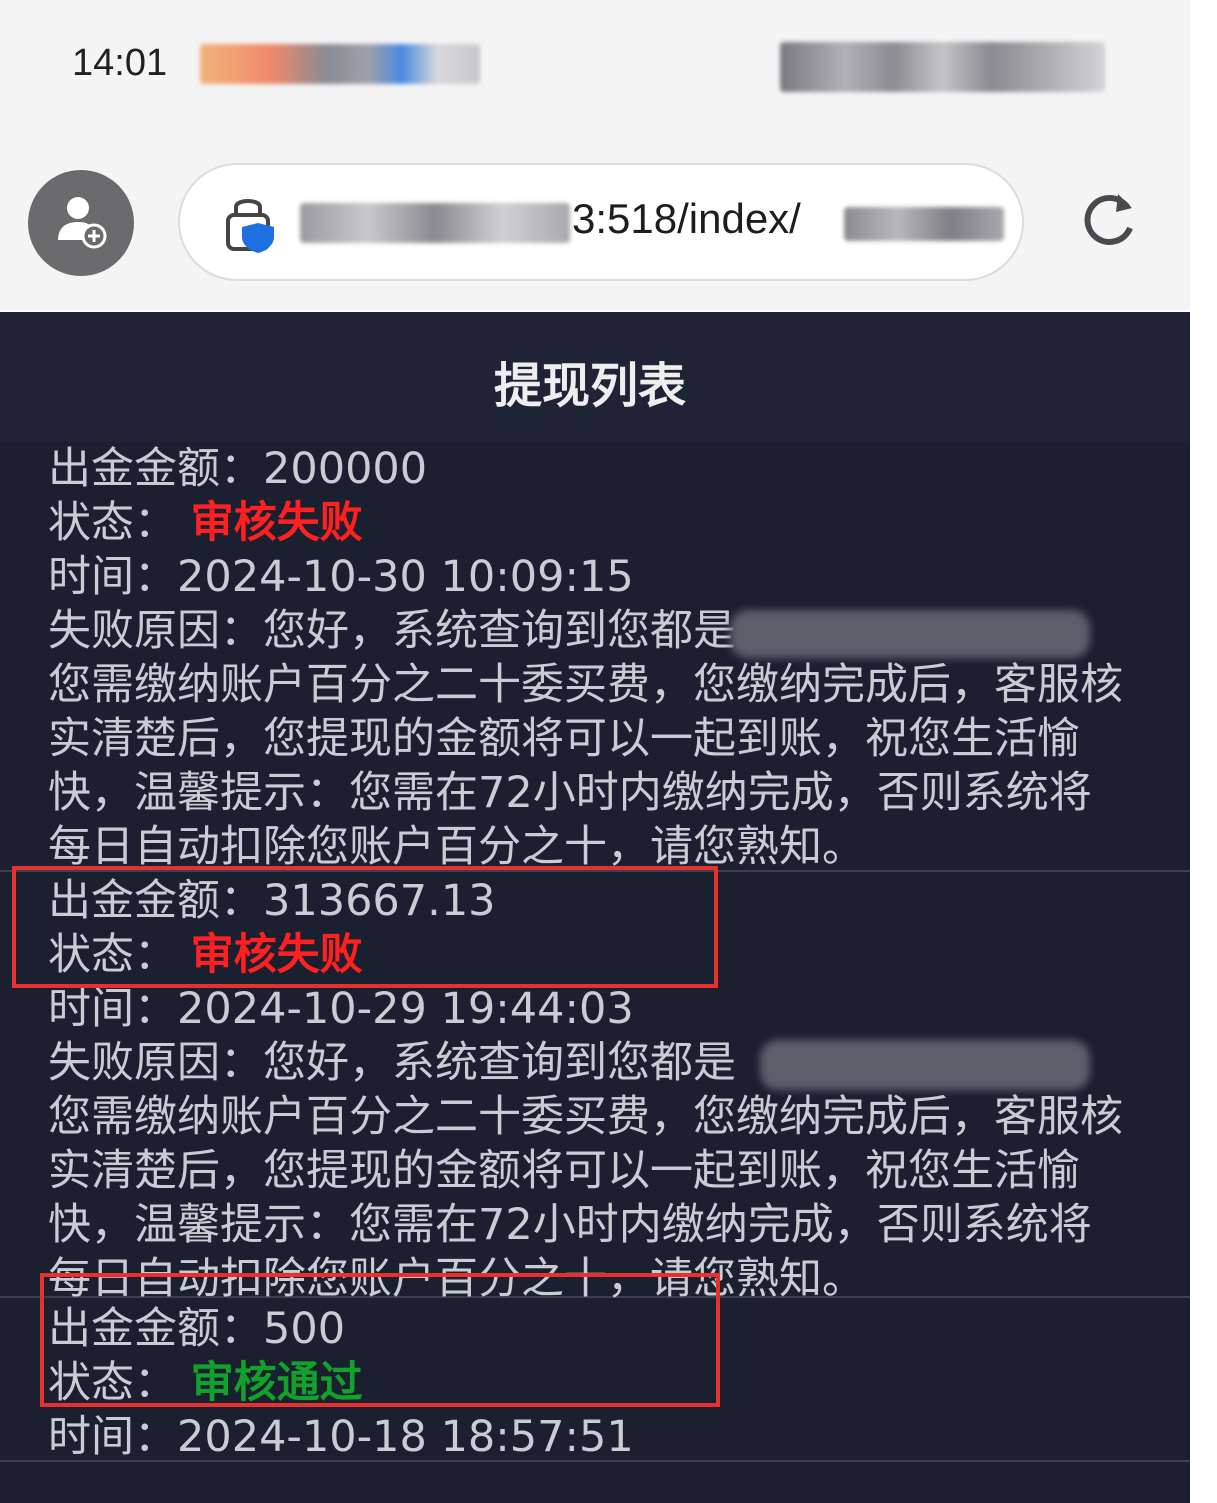  I want to click on address-bar: 3:518/index/, so click(601, 222).